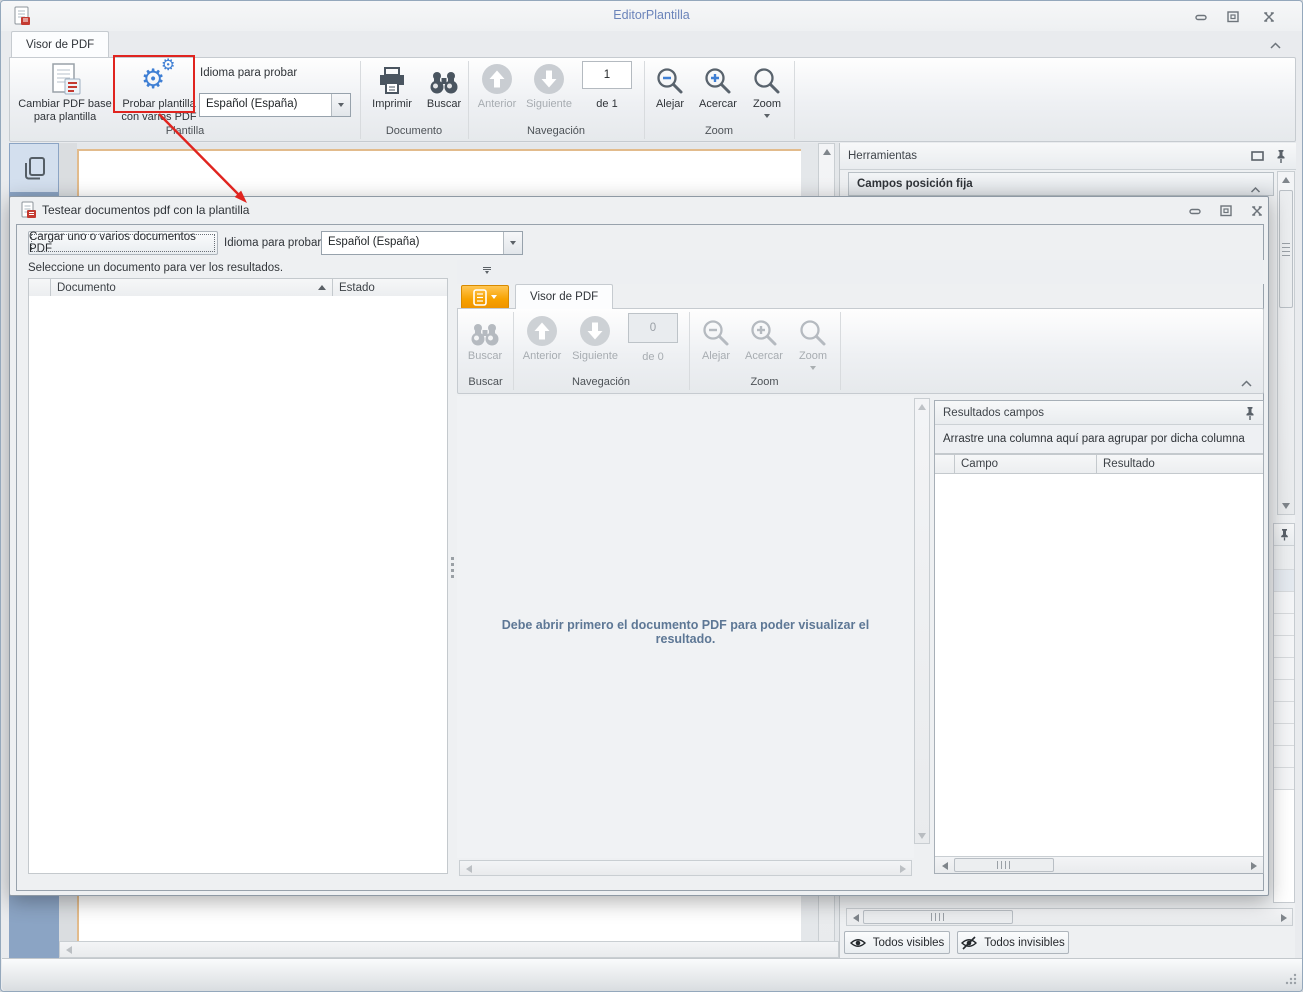  What do you see at coordinates (1201, 16) in the screenshot?
I see `minimize-button` at bounding box center [1201, 16].